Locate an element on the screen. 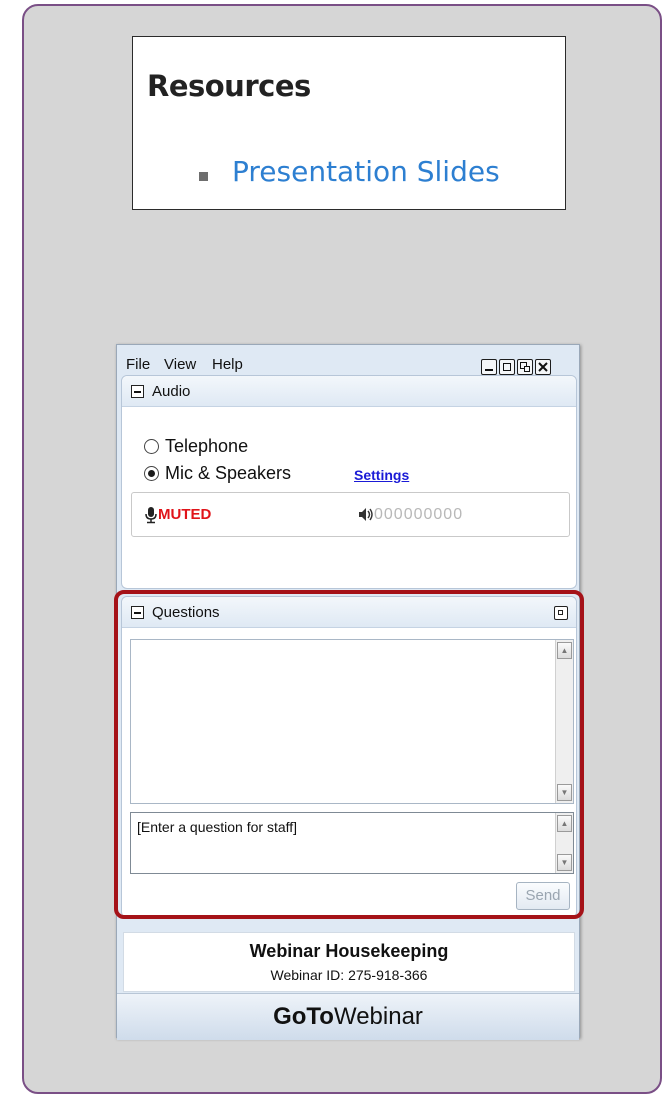  audio-title: Audio is located at coordinates (171, 391).